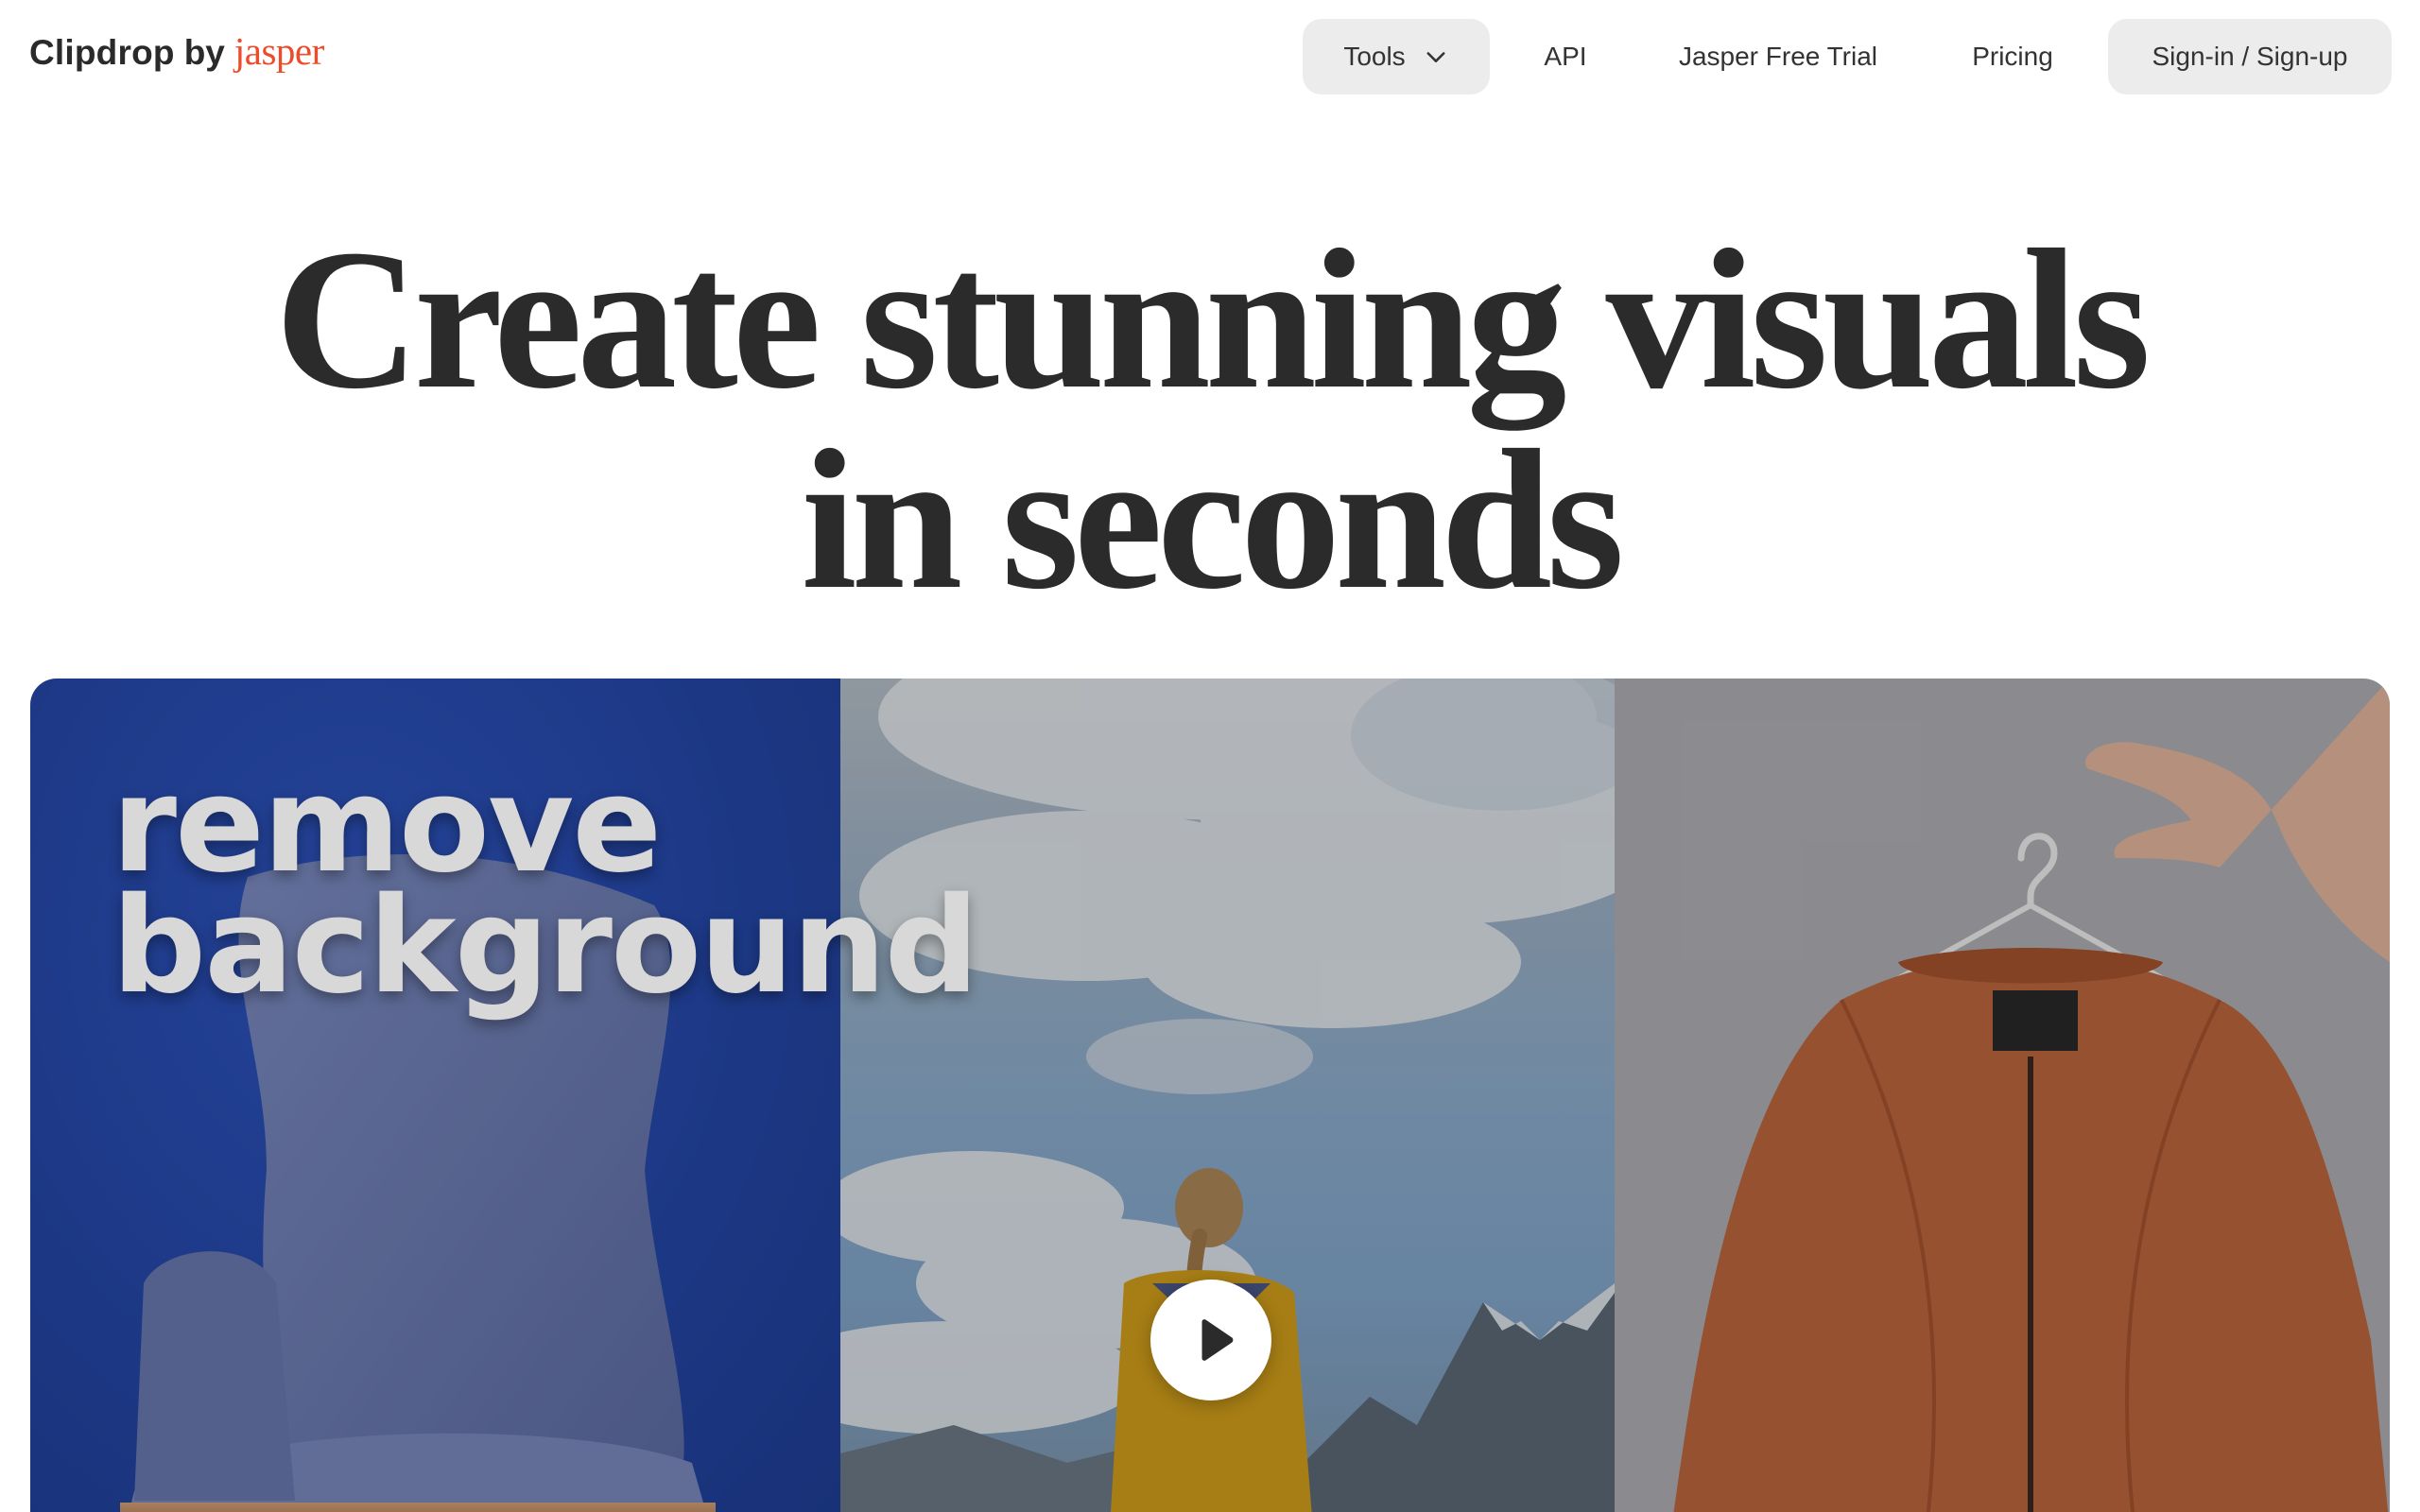 This screenshot has height=1512, width=2420. I want to click on play-icon, so click(1211, 1340).